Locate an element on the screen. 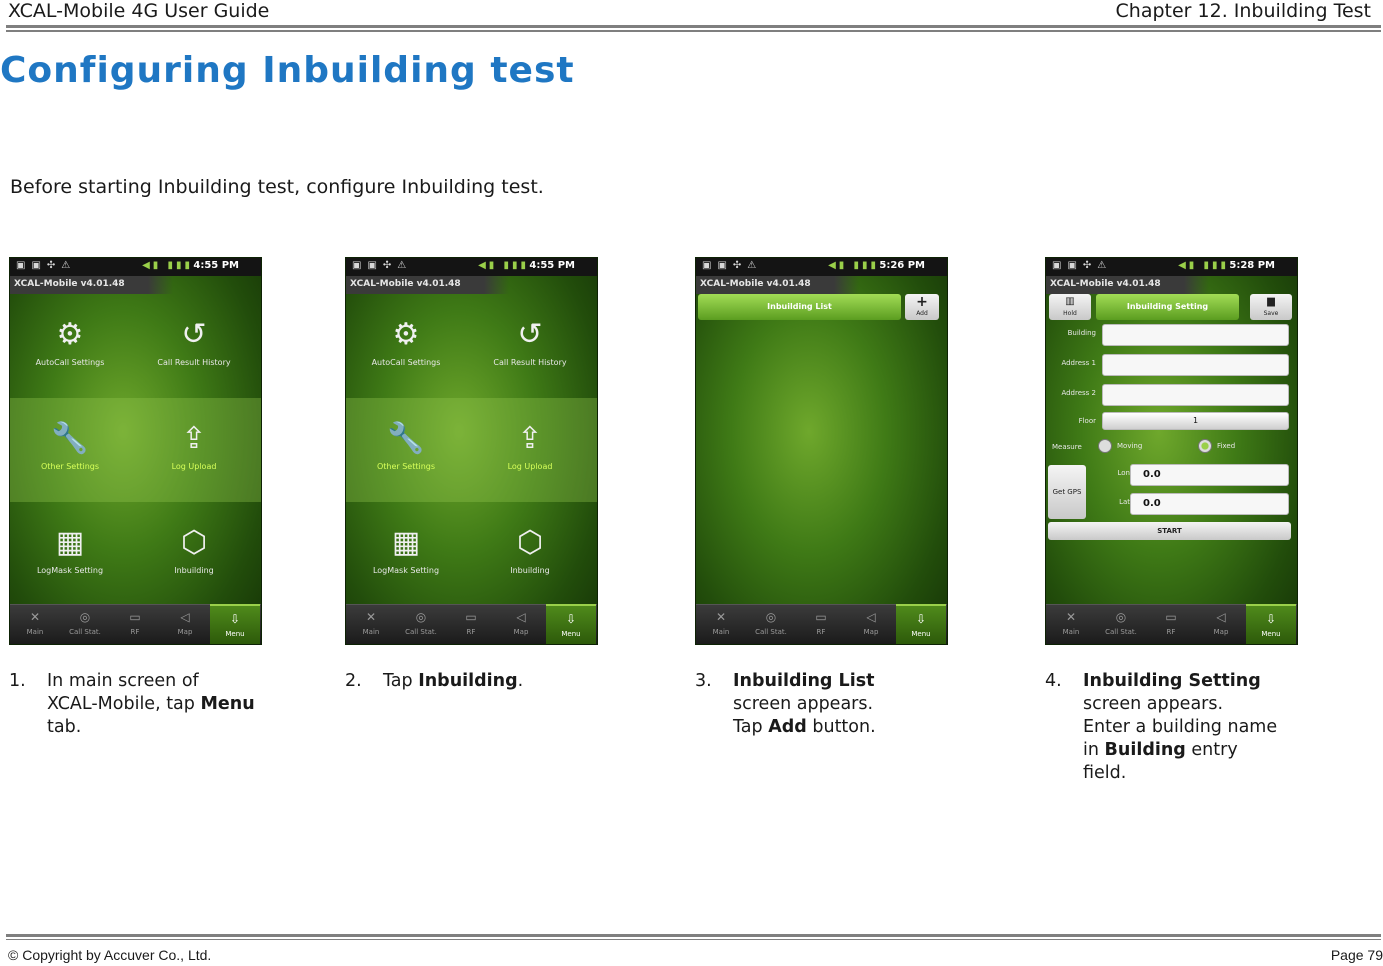 Image resolution: width=1383 pixels, height=966 pixels. plus-icon: + is located at coordinates (922, 302).